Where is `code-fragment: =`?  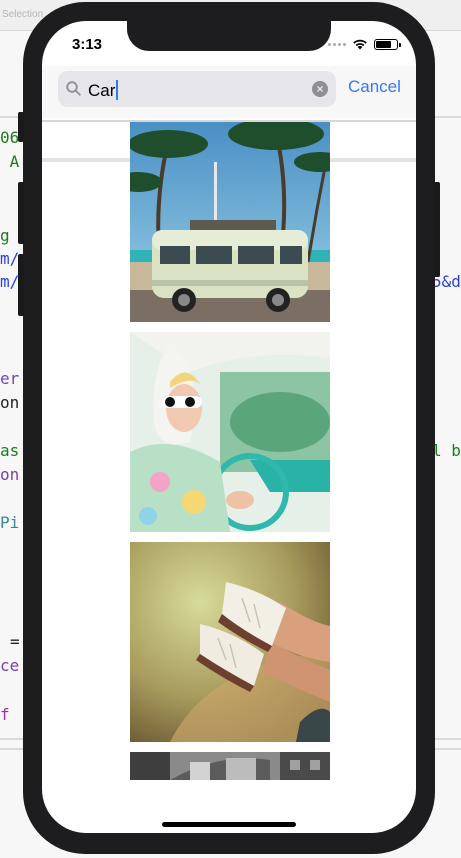
code-fragment: = is located at coordinates (15, 641).